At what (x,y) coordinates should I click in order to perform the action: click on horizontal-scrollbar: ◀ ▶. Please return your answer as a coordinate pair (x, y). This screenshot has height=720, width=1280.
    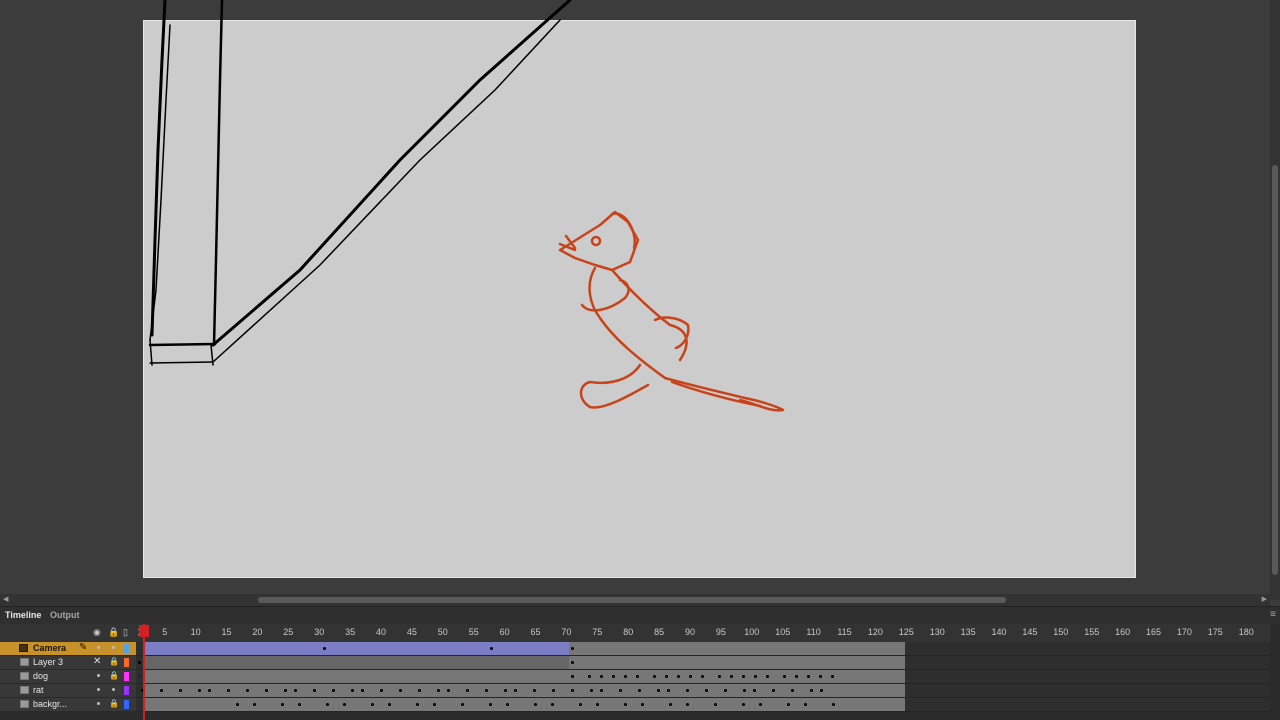
    Looking at the image, I should click on (635, 600).